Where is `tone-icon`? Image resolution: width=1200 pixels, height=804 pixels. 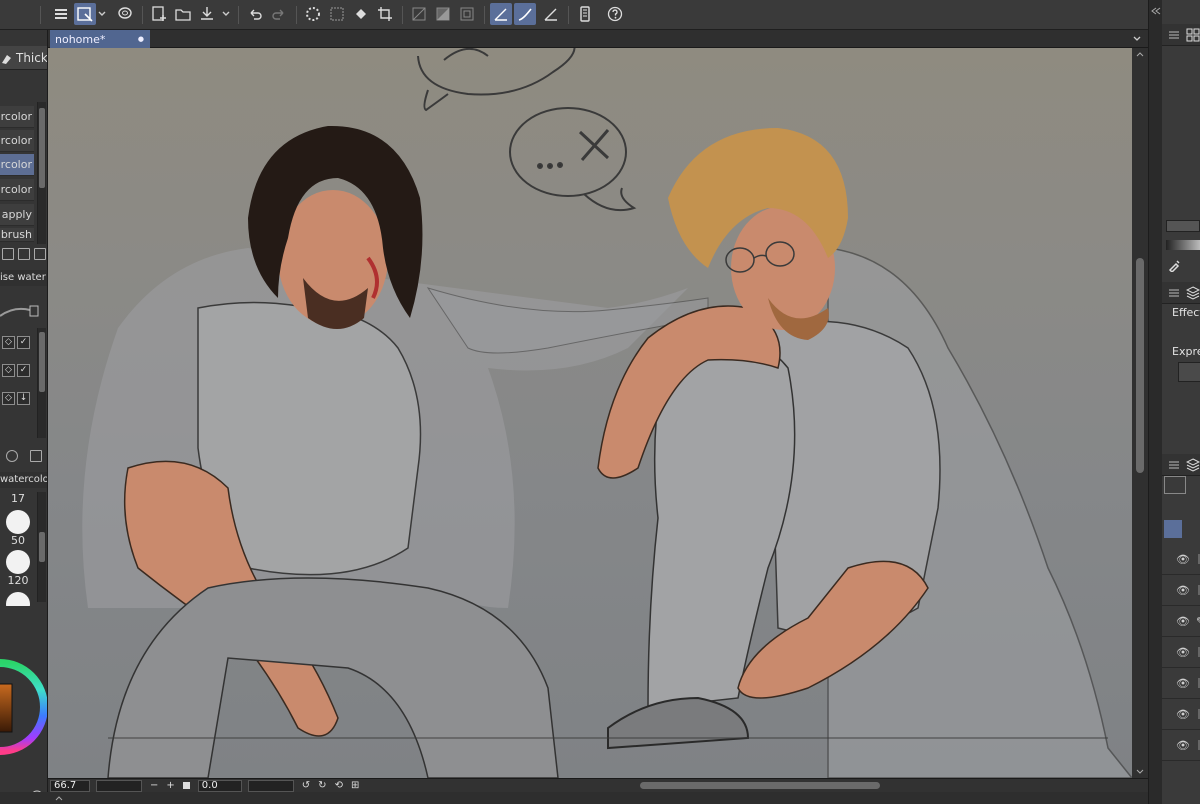 tone-icon is located at coordinates (443, 14).